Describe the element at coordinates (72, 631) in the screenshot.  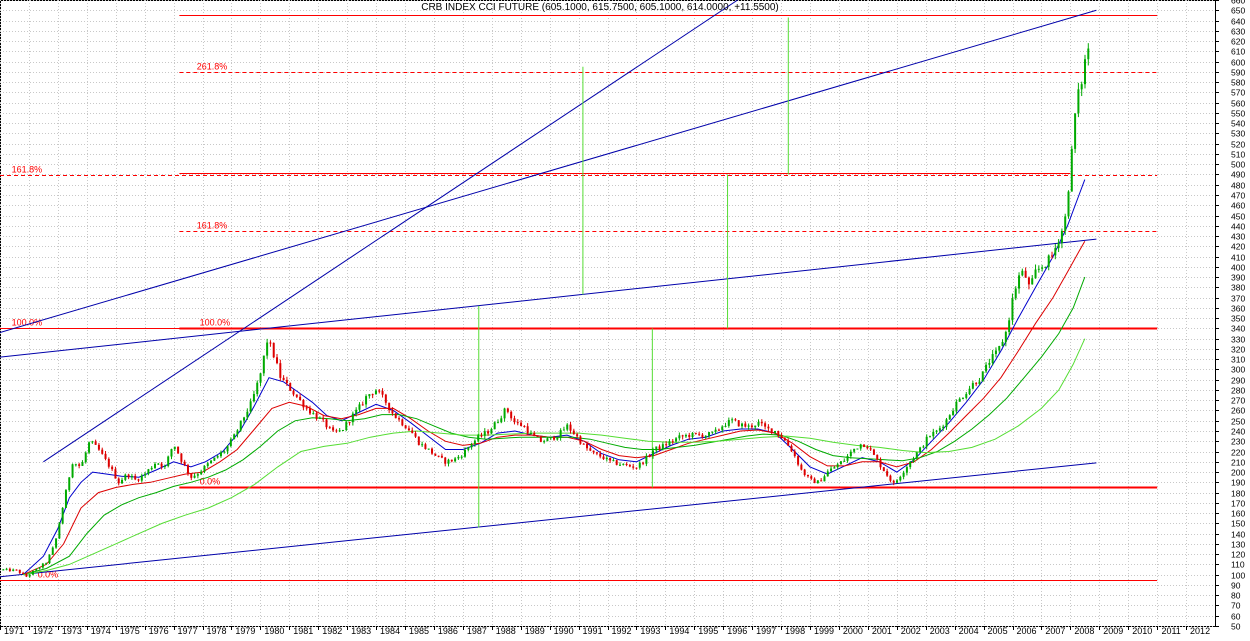
I see `x-tick-label: 1973` at that location.